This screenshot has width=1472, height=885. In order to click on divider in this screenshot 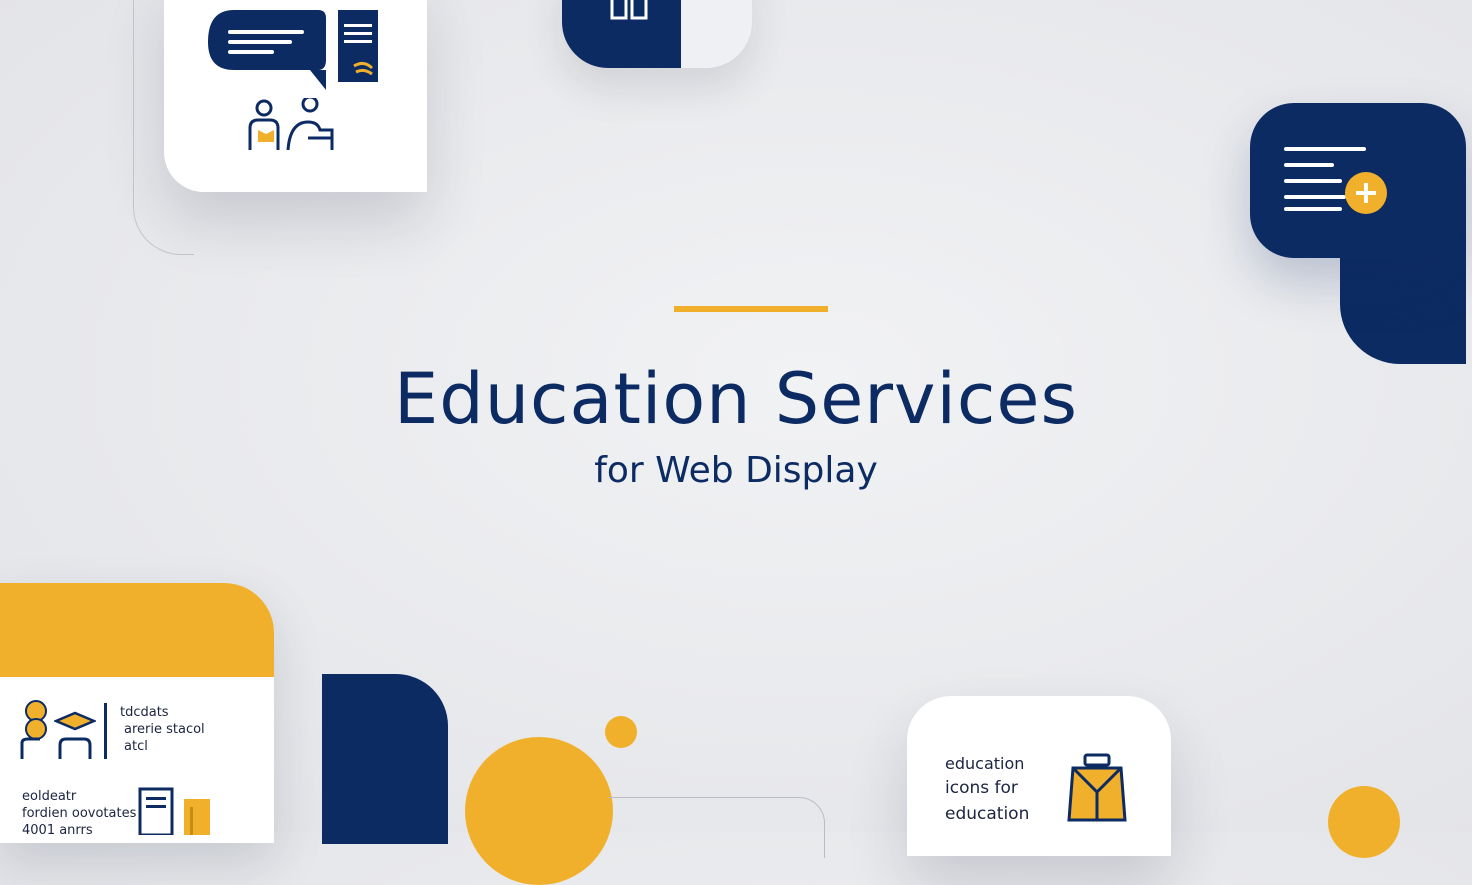, I will do `click(105, 731)`.